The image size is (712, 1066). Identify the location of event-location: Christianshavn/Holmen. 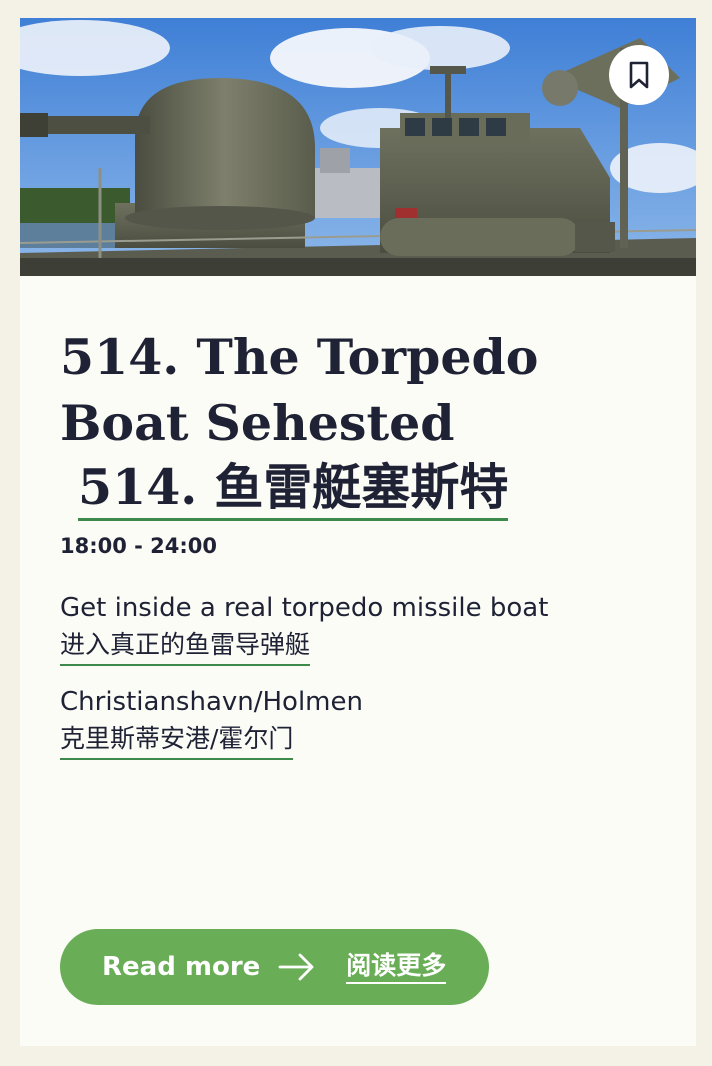
(211, 702).